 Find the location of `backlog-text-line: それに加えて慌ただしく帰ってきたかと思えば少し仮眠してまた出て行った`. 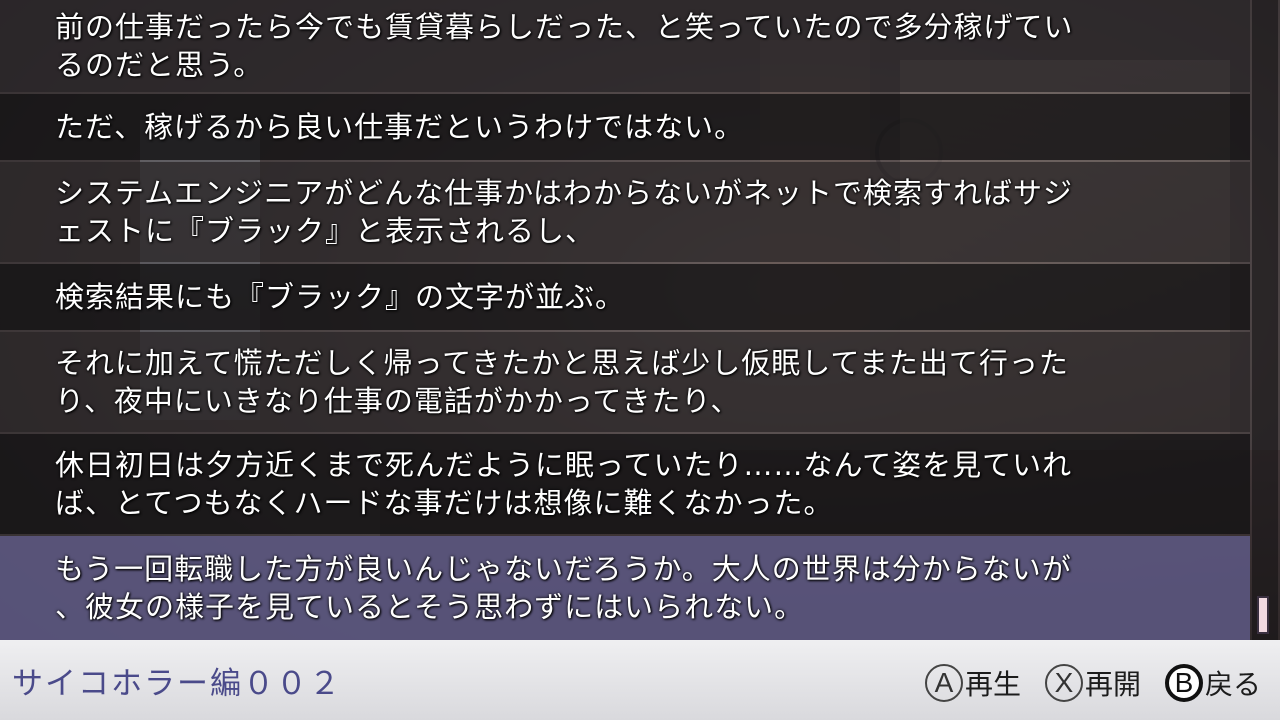

backlog-text-line: それに加えて慌ただしく帰ってきたかと思えば少し仮眠してまた出て行った is located at coordinates (562, 363).